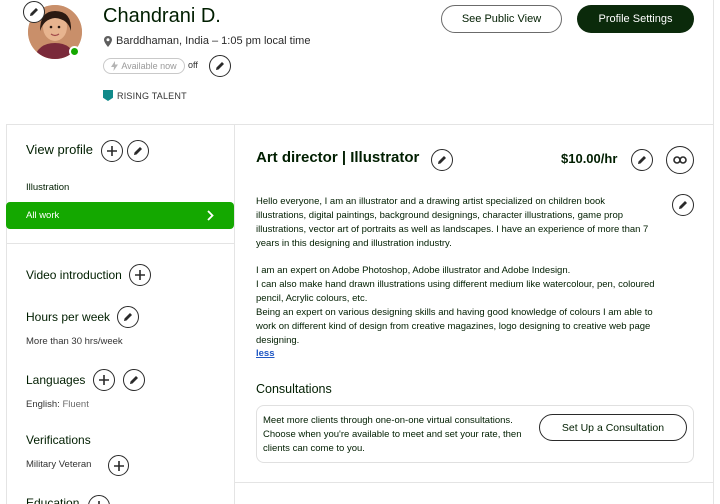  What do you see at coordinates (75, 404) in the screenshot?
I see `language-level: Fluent` at bounding box center [75, 404].